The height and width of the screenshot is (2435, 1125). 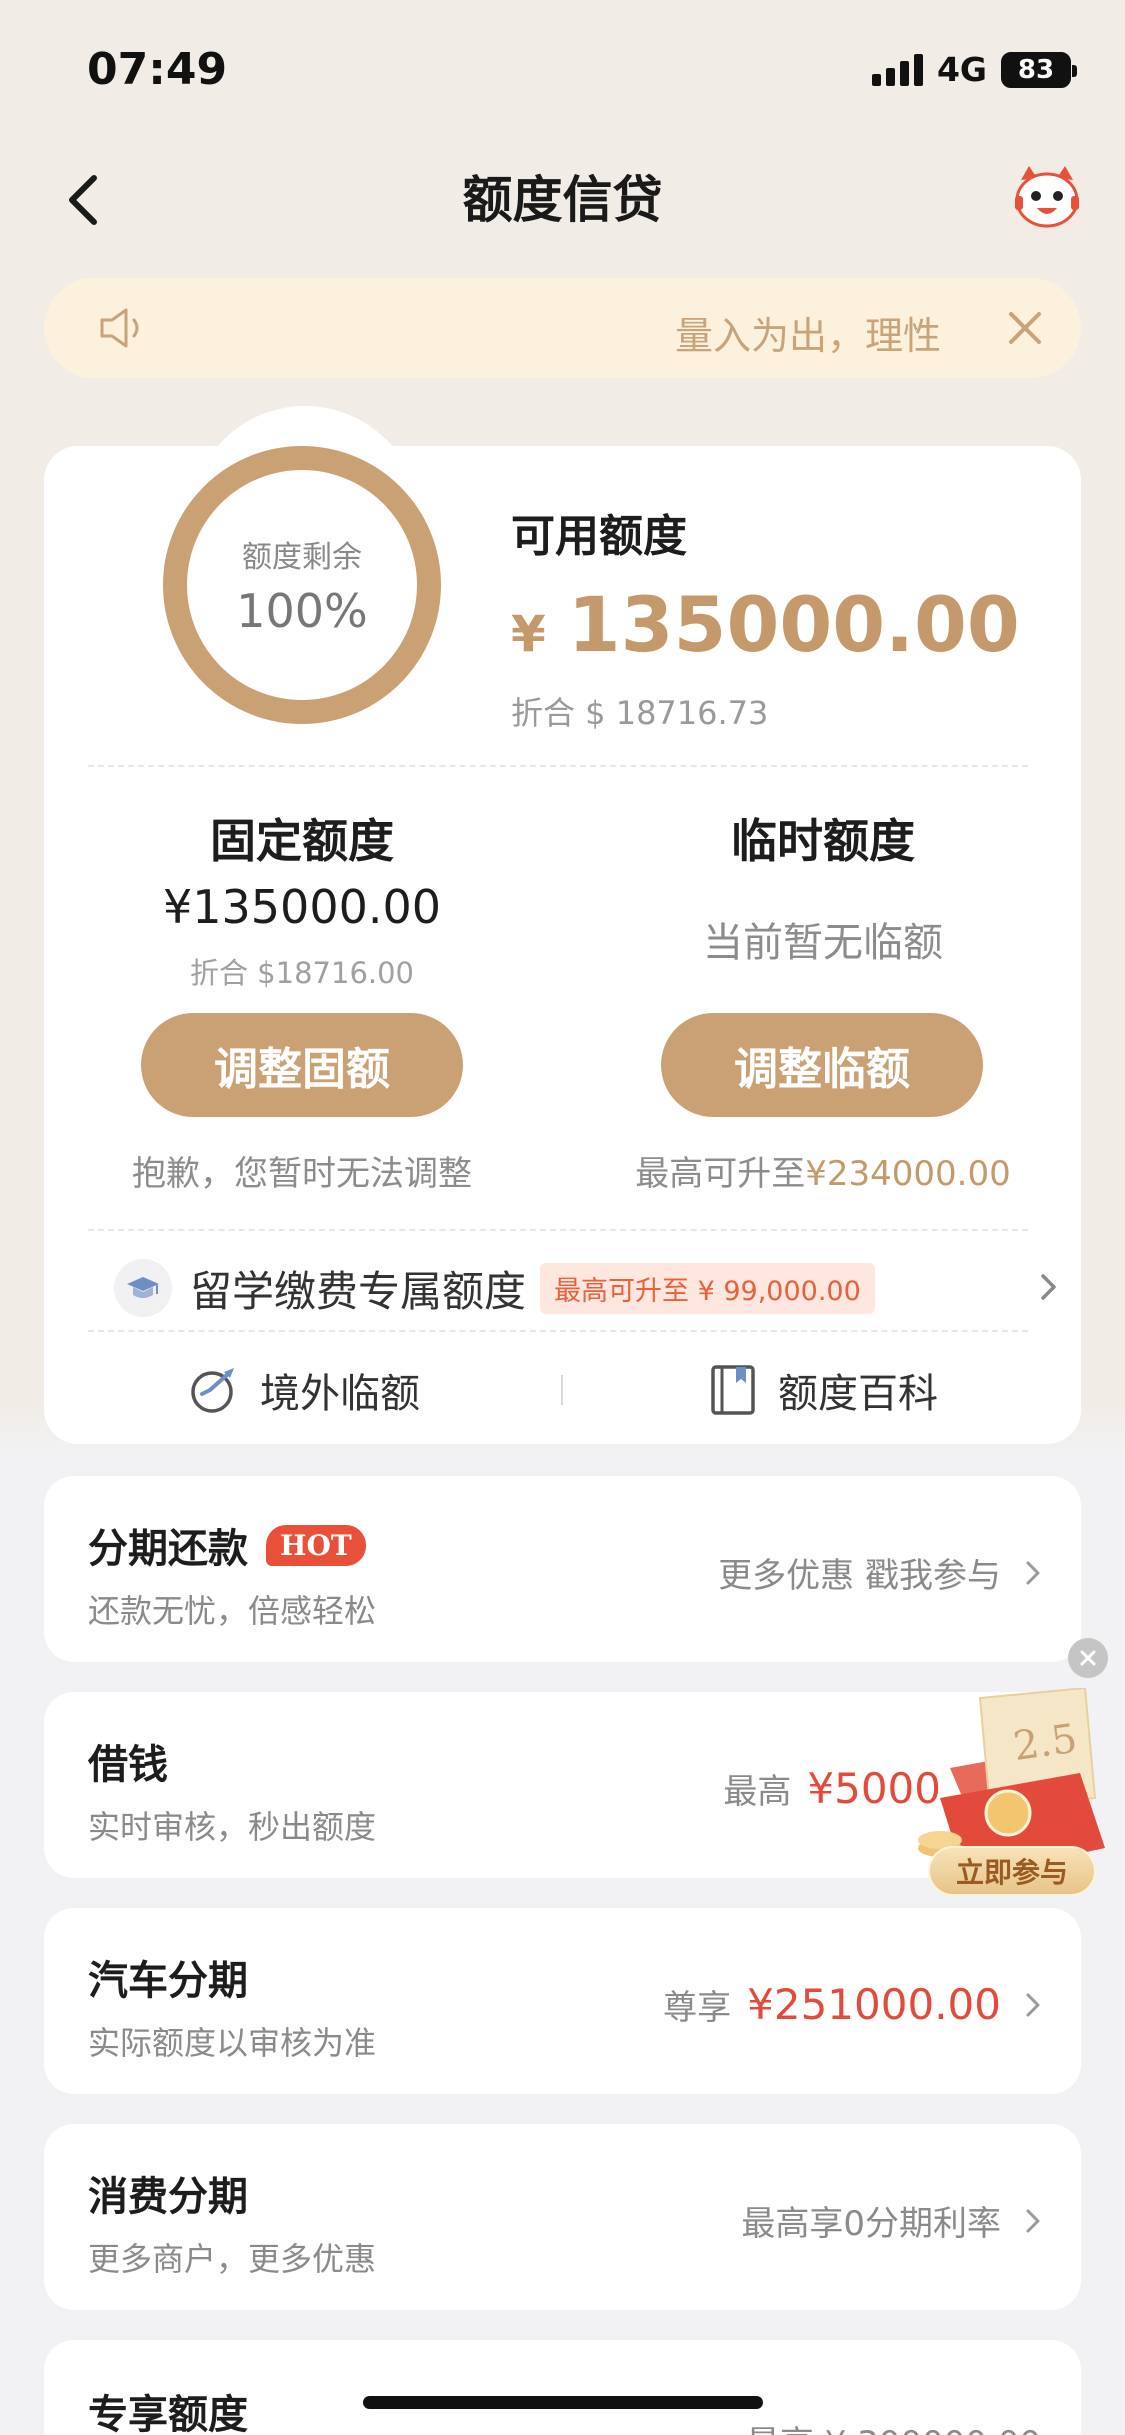 What do you see at coordinates (119, 328) in the screenshot?
I see `speaker-icon` at bounding box center [119, 328].